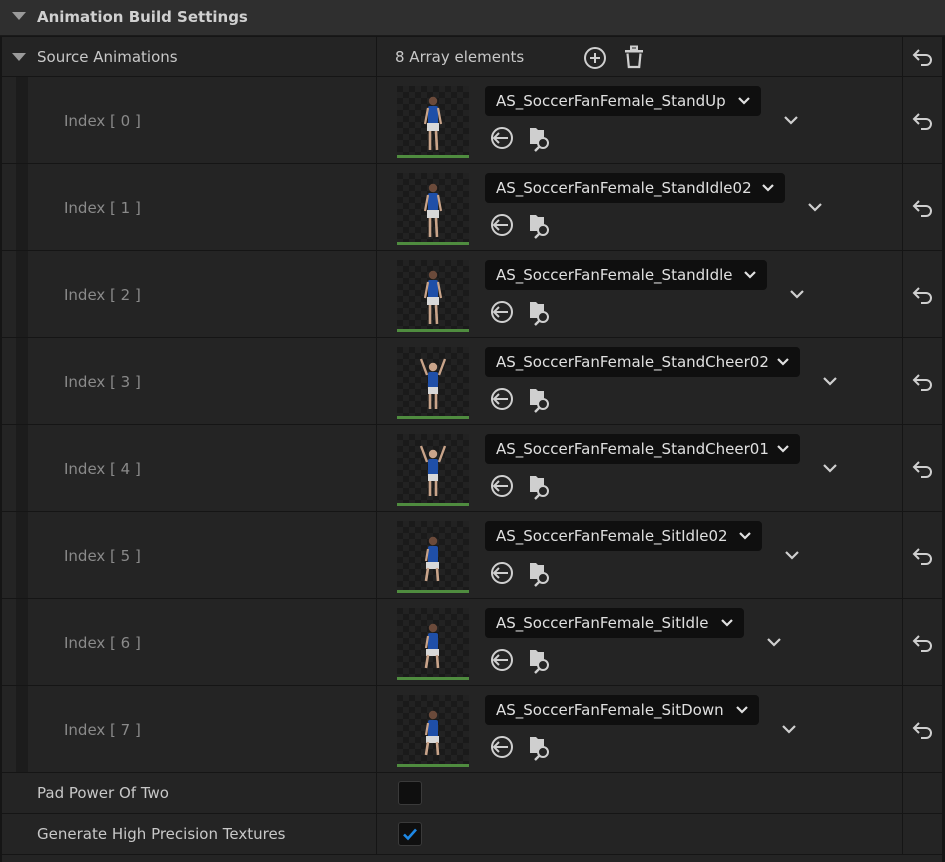 Image resolution: width=945 pixels, height=862 pixels. I want to click on index-label: Index [ 6 ], so click(102, 642).